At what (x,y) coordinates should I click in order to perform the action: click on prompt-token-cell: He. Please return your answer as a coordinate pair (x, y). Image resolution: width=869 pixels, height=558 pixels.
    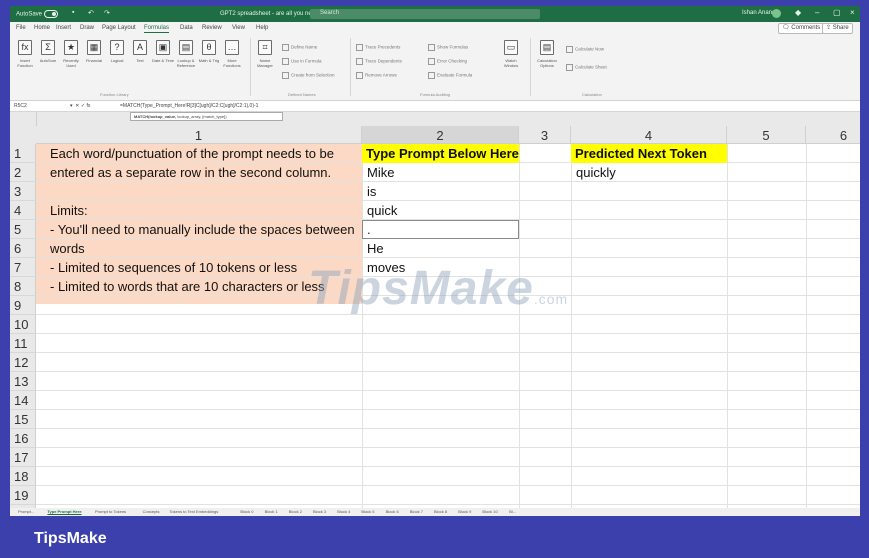
    Looking at the image, I should click on (375, 248).